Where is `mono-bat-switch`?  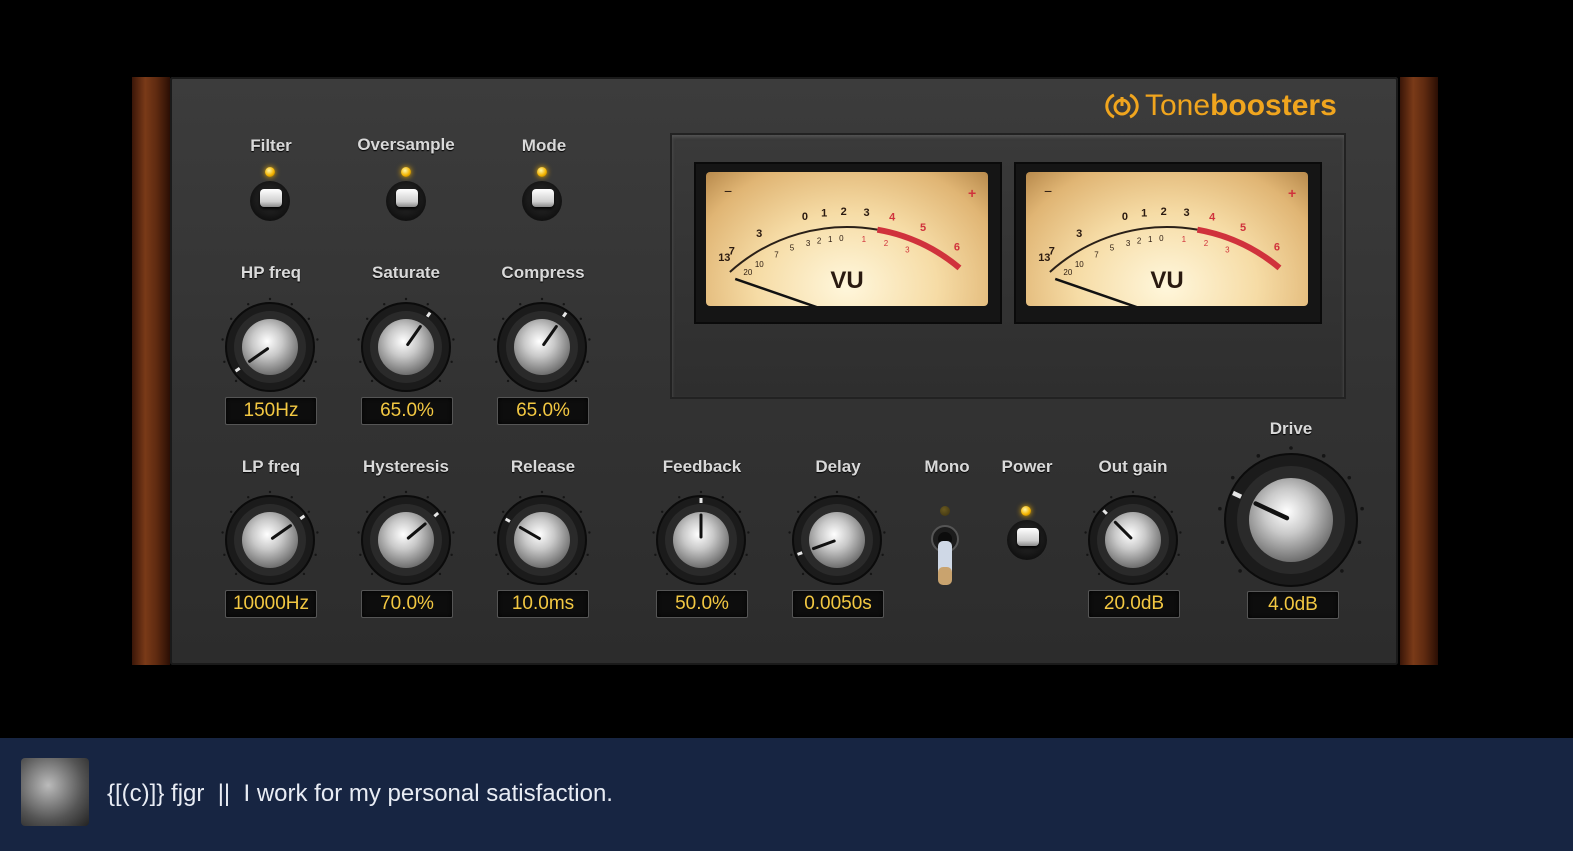
mono-bat-switch is located at coordinates (945, 555).